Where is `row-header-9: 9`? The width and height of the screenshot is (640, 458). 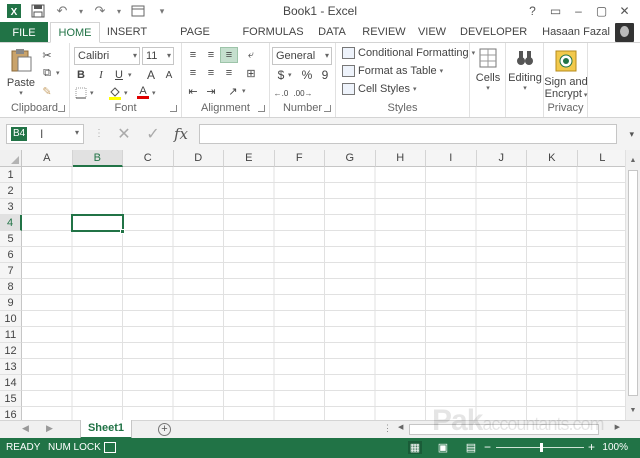
row-header-9: 9 is located at coordinates (11, 303).